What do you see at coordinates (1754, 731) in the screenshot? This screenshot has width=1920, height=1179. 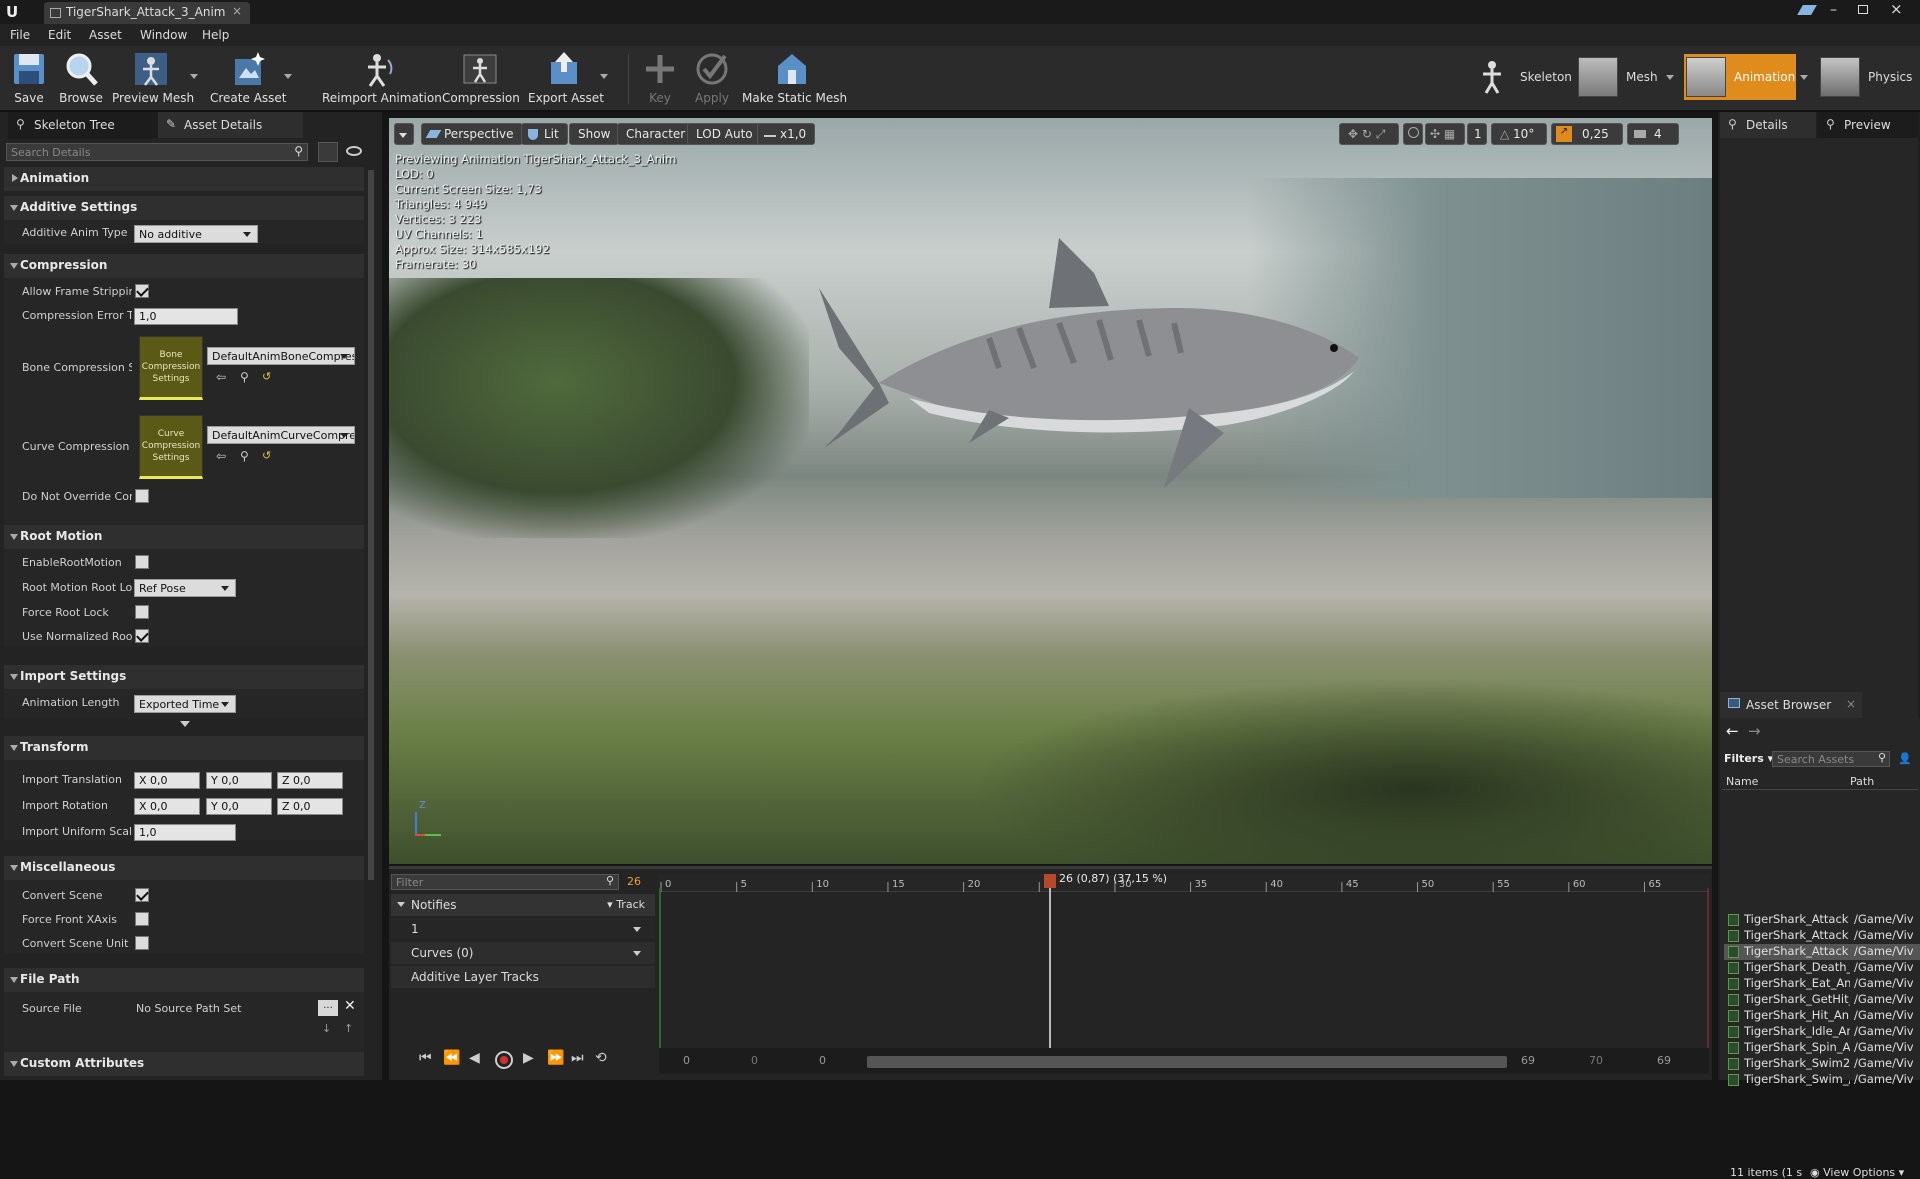 I see `forward-arrow-icon: →` at bounding box center [1754, 731].